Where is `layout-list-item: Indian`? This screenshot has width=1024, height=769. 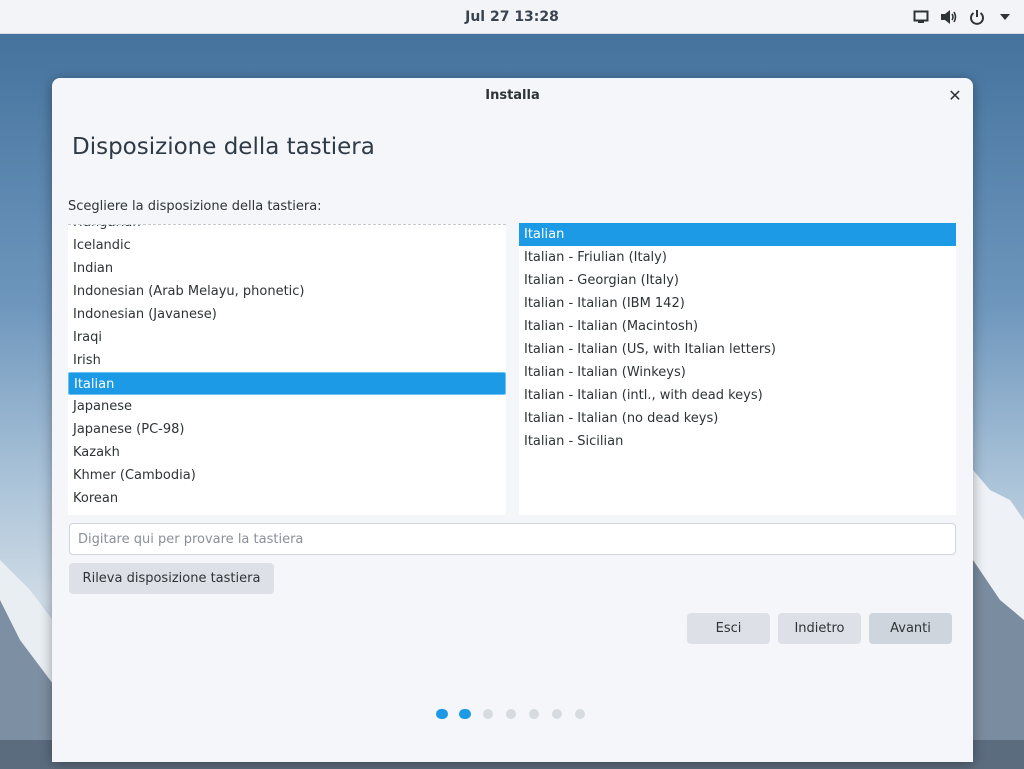 layout-list-item: Indian is located at coordinates (287, 268).